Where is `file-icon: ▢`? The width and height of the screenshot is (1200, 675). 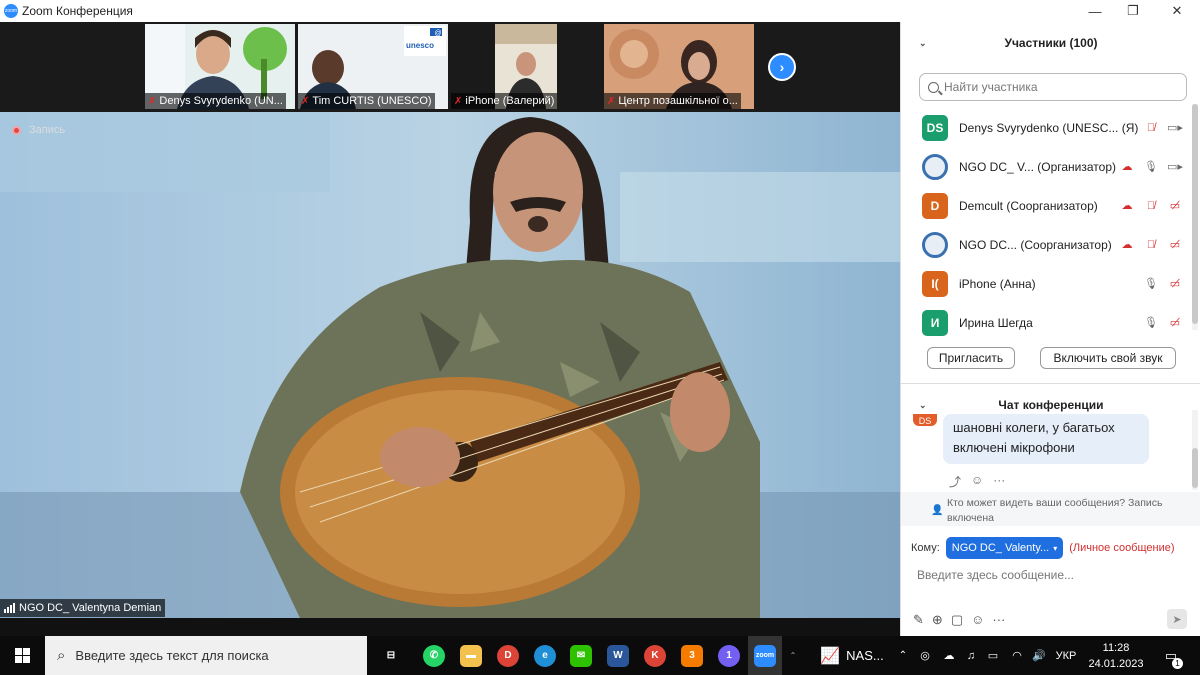 file-icon: ▢ is located at coordinates (957, 620).